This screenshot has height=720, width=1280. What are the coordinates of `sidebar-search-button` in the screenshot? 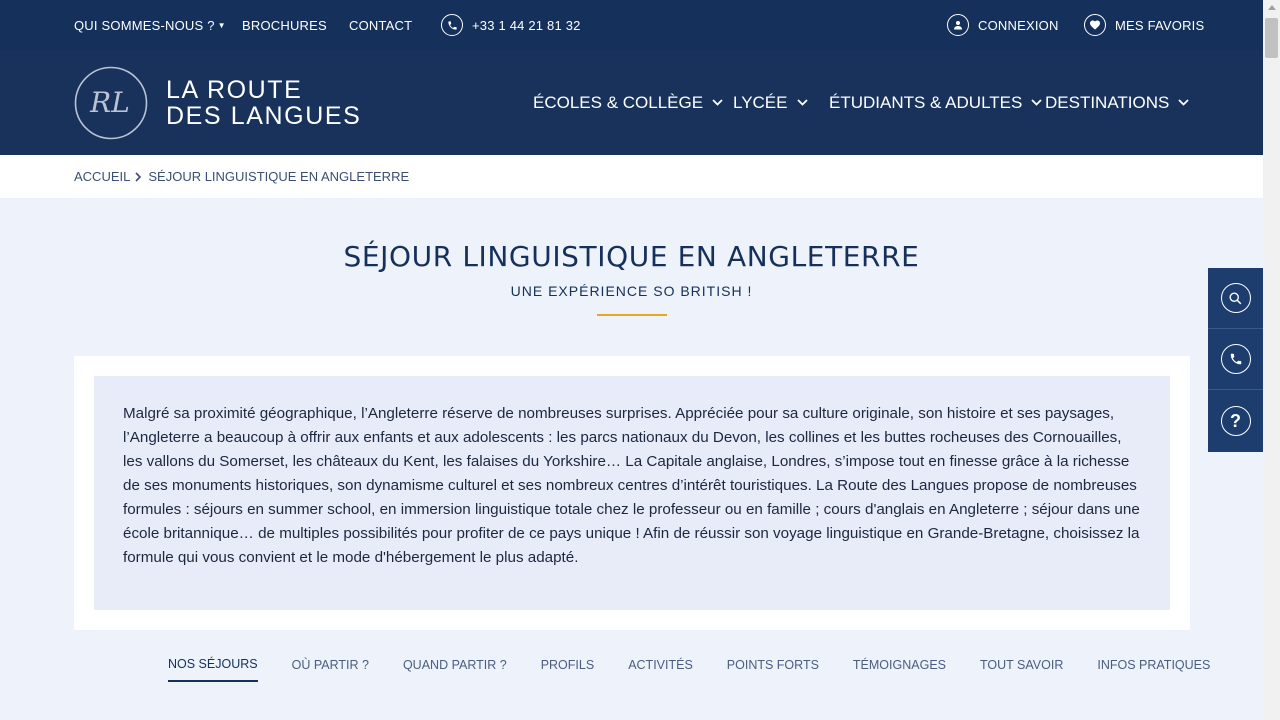 It's located at (1235, 298).